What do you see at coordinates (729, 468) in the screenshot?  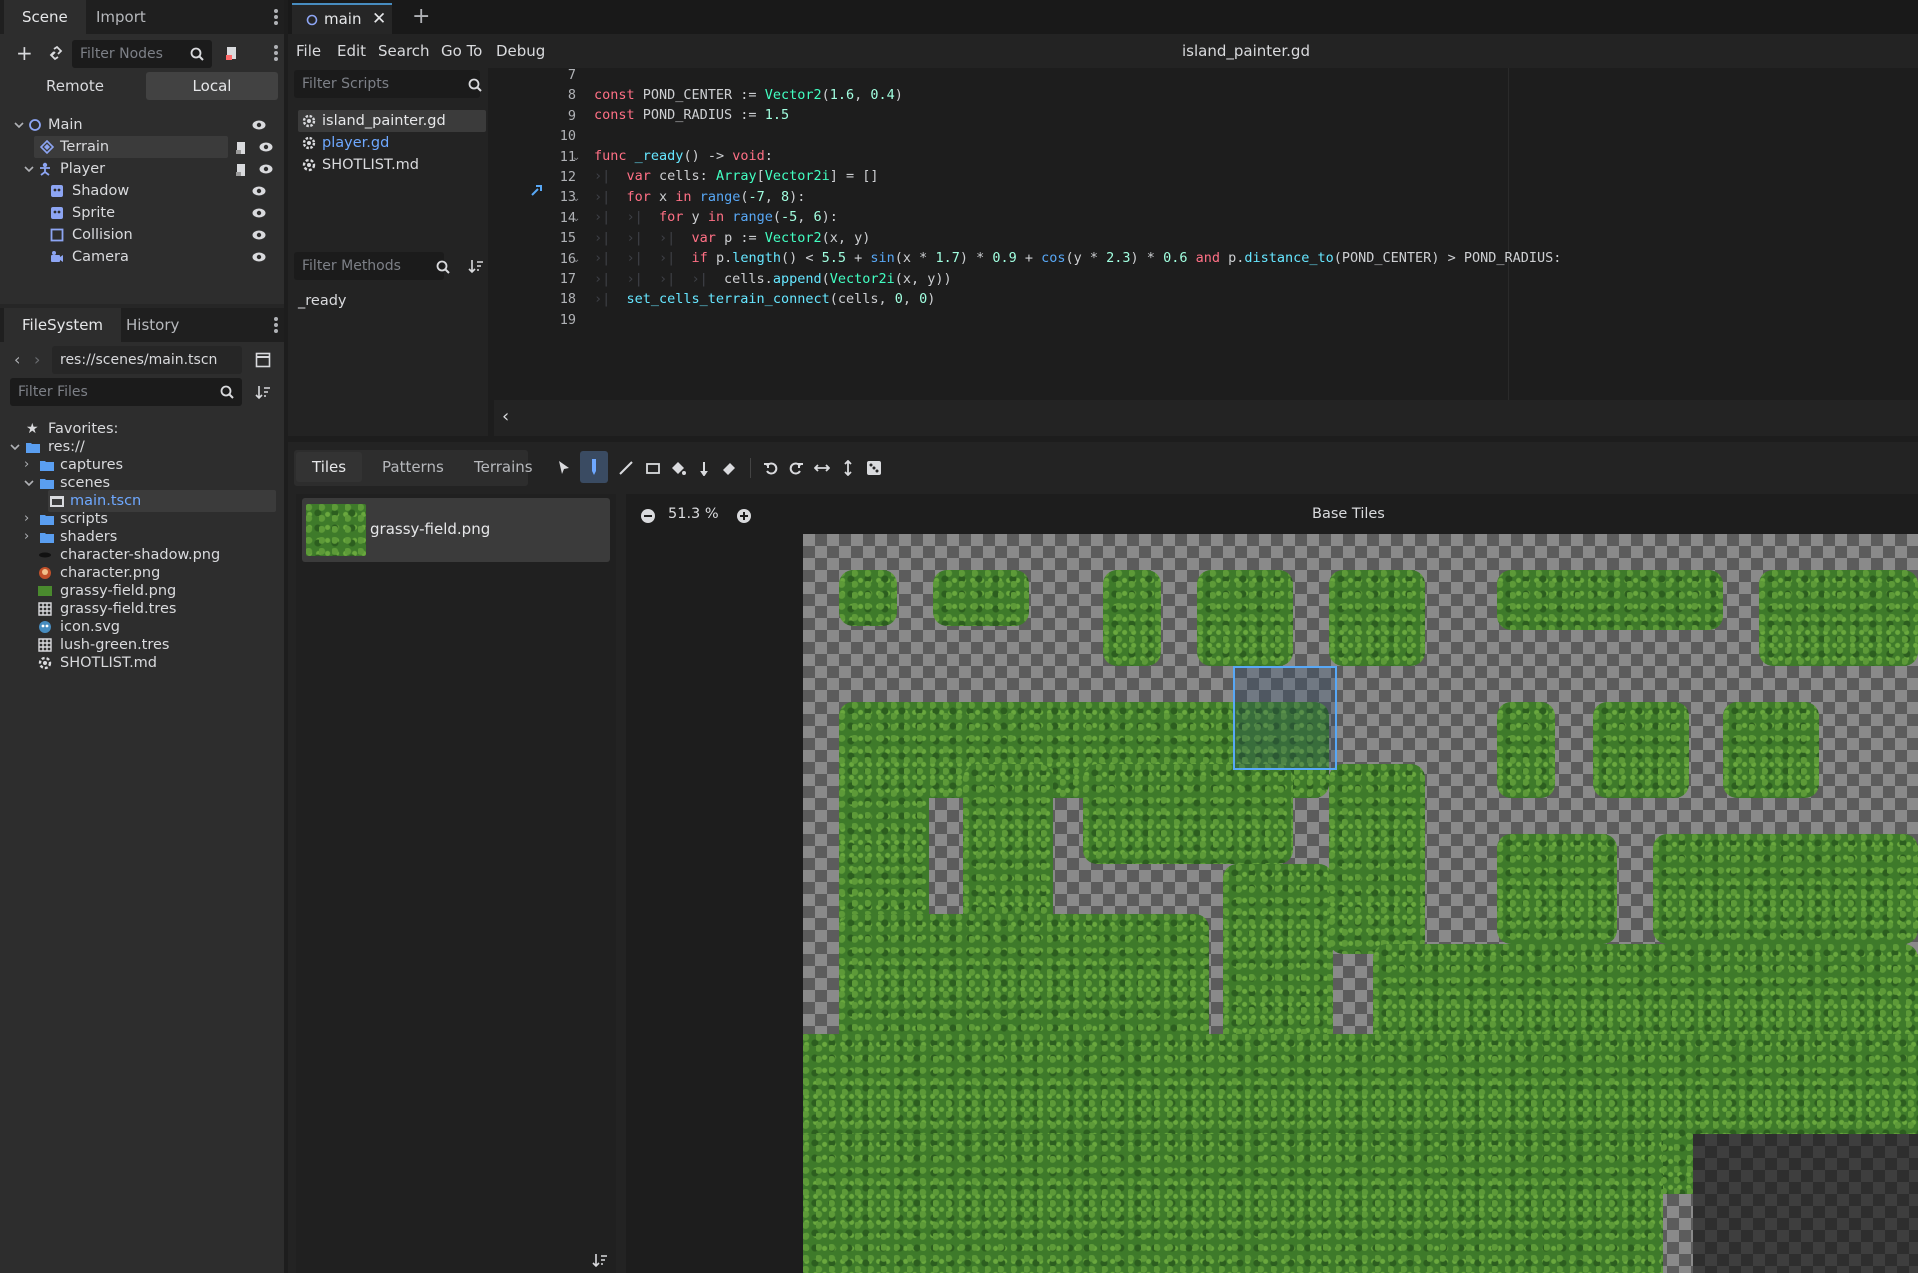 I see `eraser-icon` at bounding box center [729, 468].